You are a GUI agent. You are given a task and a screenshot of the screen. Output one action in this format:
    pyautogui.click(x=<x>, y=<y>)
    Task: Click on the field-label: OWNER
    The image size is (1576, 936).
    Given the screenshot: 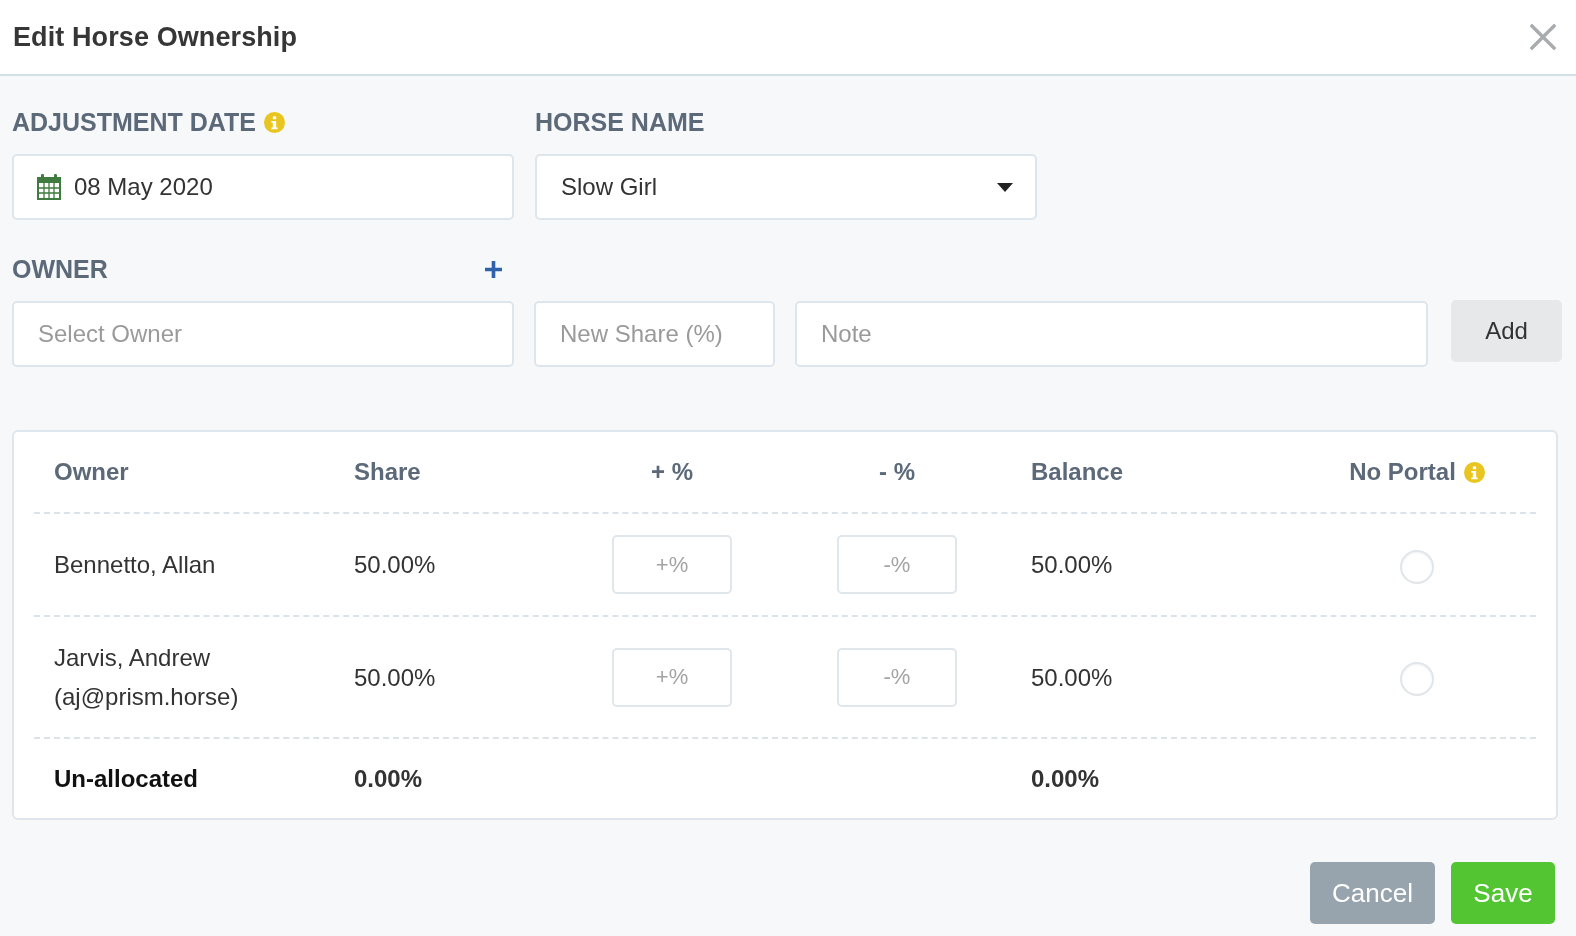 What is the action you would take?
    pyautogui.click(x=60, y=269)
    